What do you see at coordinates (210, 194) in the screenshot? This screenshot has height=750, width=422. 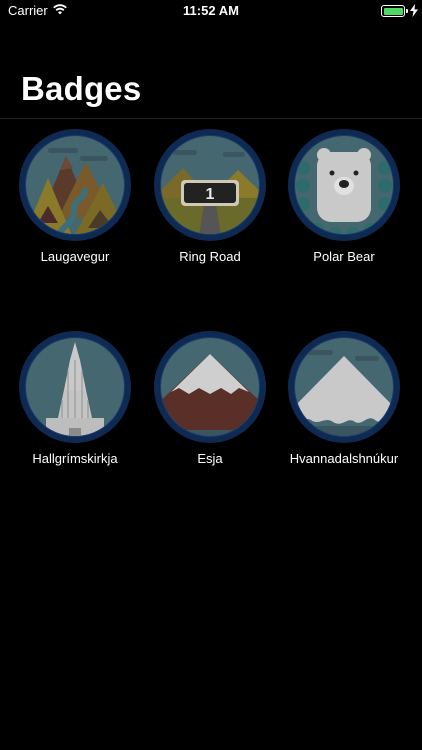 I see `ring-road-sign-number: 1` at bounding box center [210, 194].